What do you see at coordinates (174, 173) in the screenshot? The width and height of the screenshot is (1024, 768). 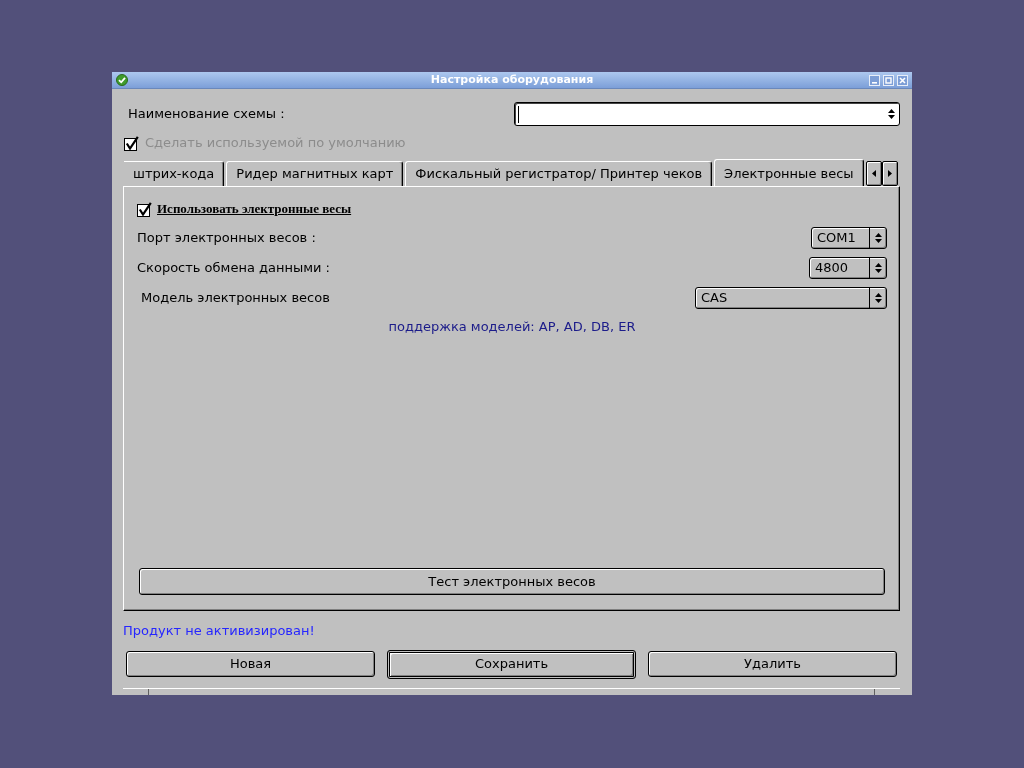 I see `tab: штрих-кода` at bounding box center [174, 173].